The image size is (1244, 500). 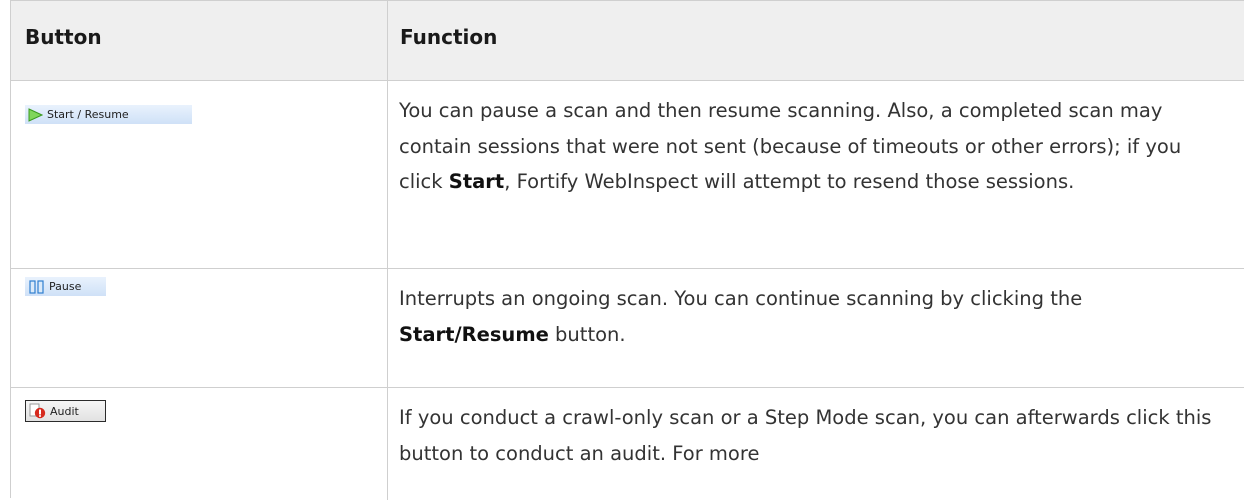 I want to click on start-resume-label: Start / Resume, so click(x=88, y=114).